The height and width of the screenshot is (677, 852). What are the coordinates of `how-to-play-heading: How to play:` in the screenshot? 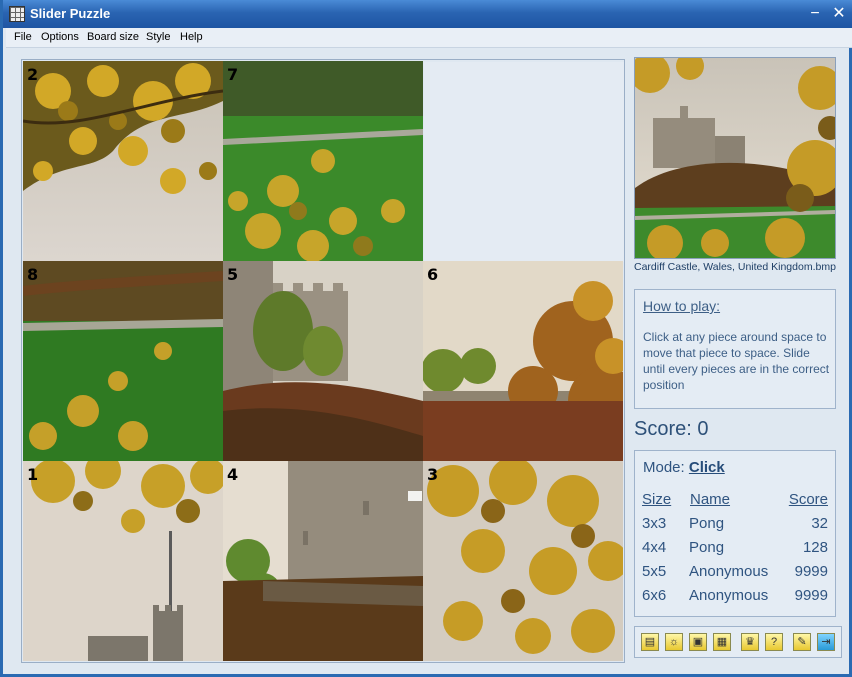 It's located at (681, 306).